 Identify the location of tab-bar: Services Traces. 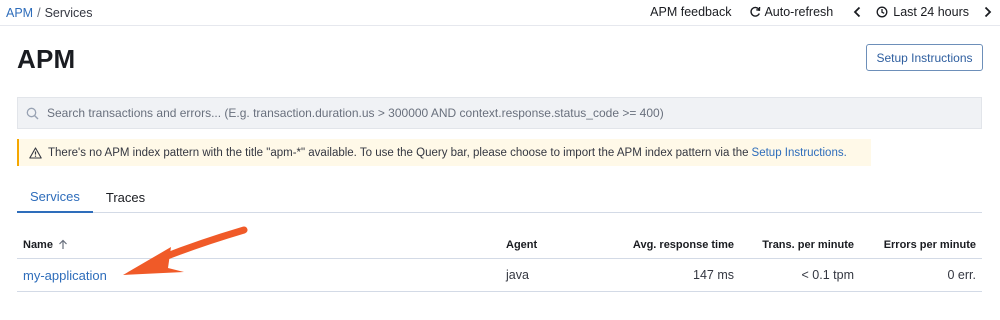
(499, 197).